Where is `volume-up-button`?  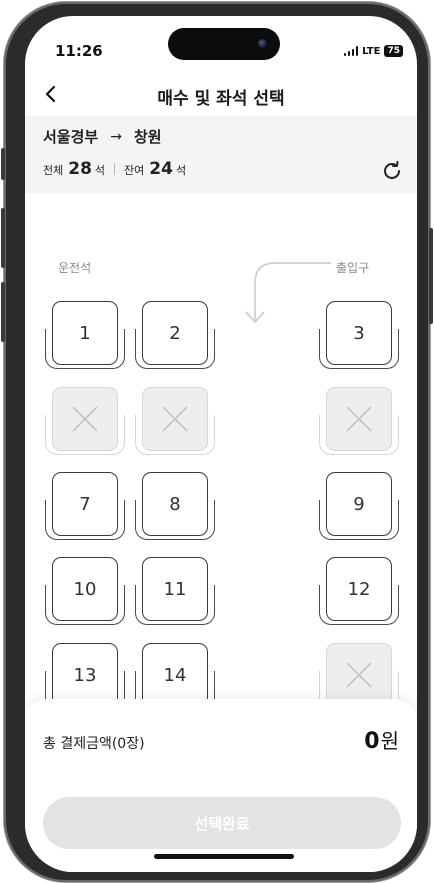
volume-up-button is located at coordinates (3, 238).